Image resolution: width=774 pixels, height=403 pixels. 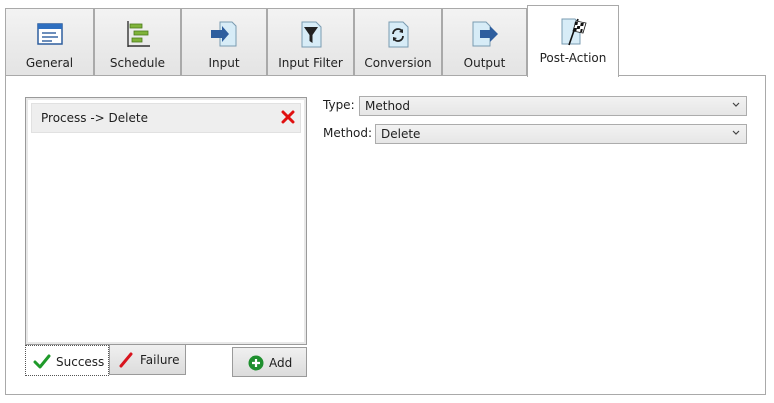 I want to click on type-label: Type:, so click(x=339, y=105).